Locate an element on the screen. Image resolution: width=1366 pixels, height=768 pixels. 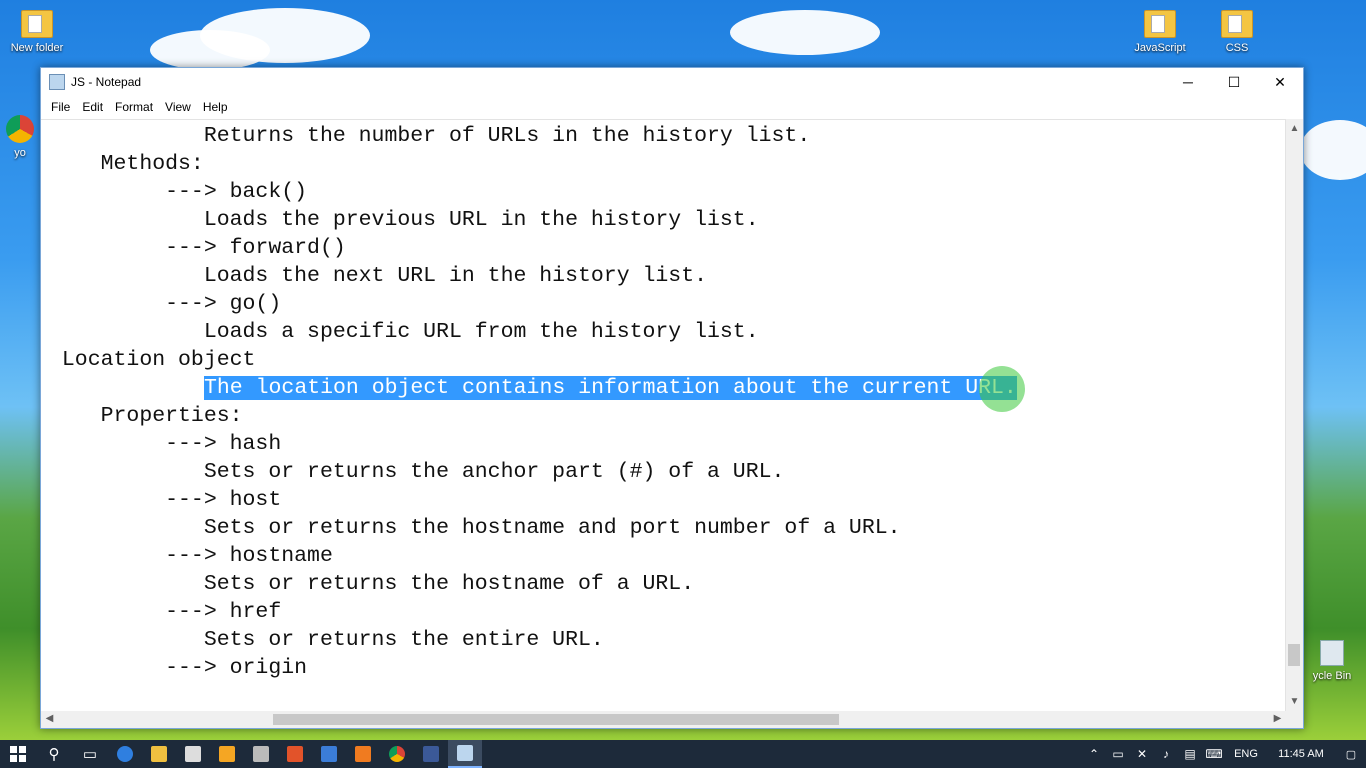
text-line: Sets or returns the entire URL. is located at coordinates (326, 640).